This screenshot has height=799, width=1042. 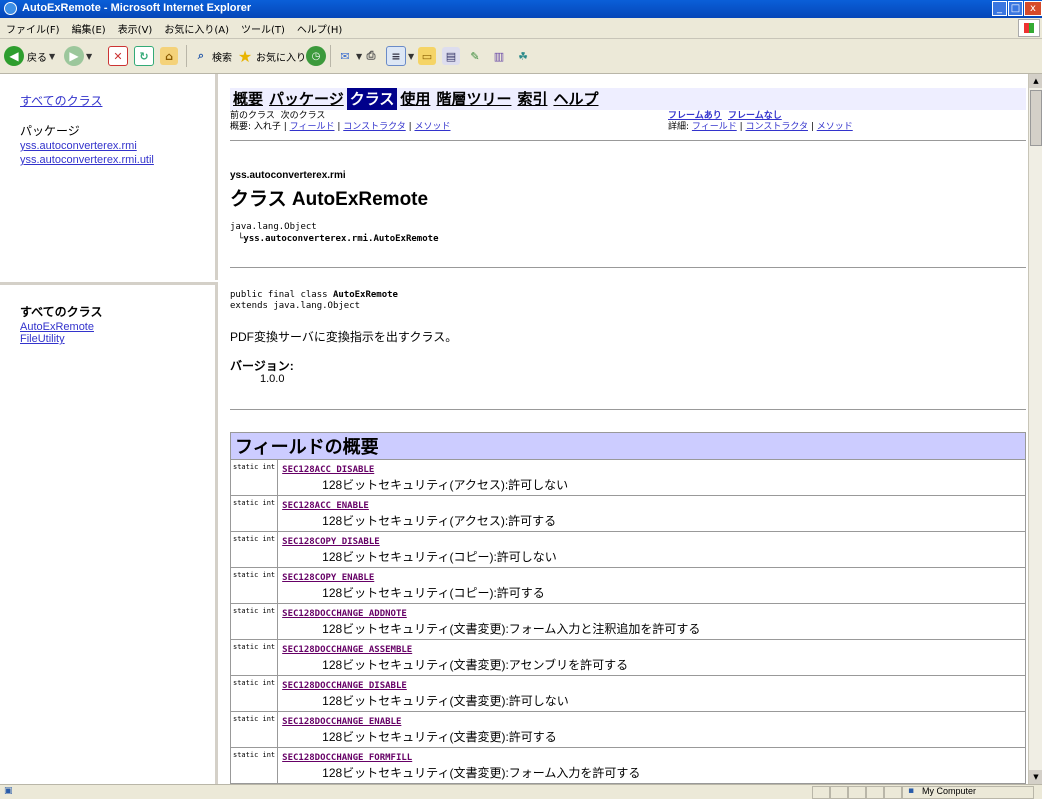 I want to click on tool-button: ▥, so click(x=499, y=56).